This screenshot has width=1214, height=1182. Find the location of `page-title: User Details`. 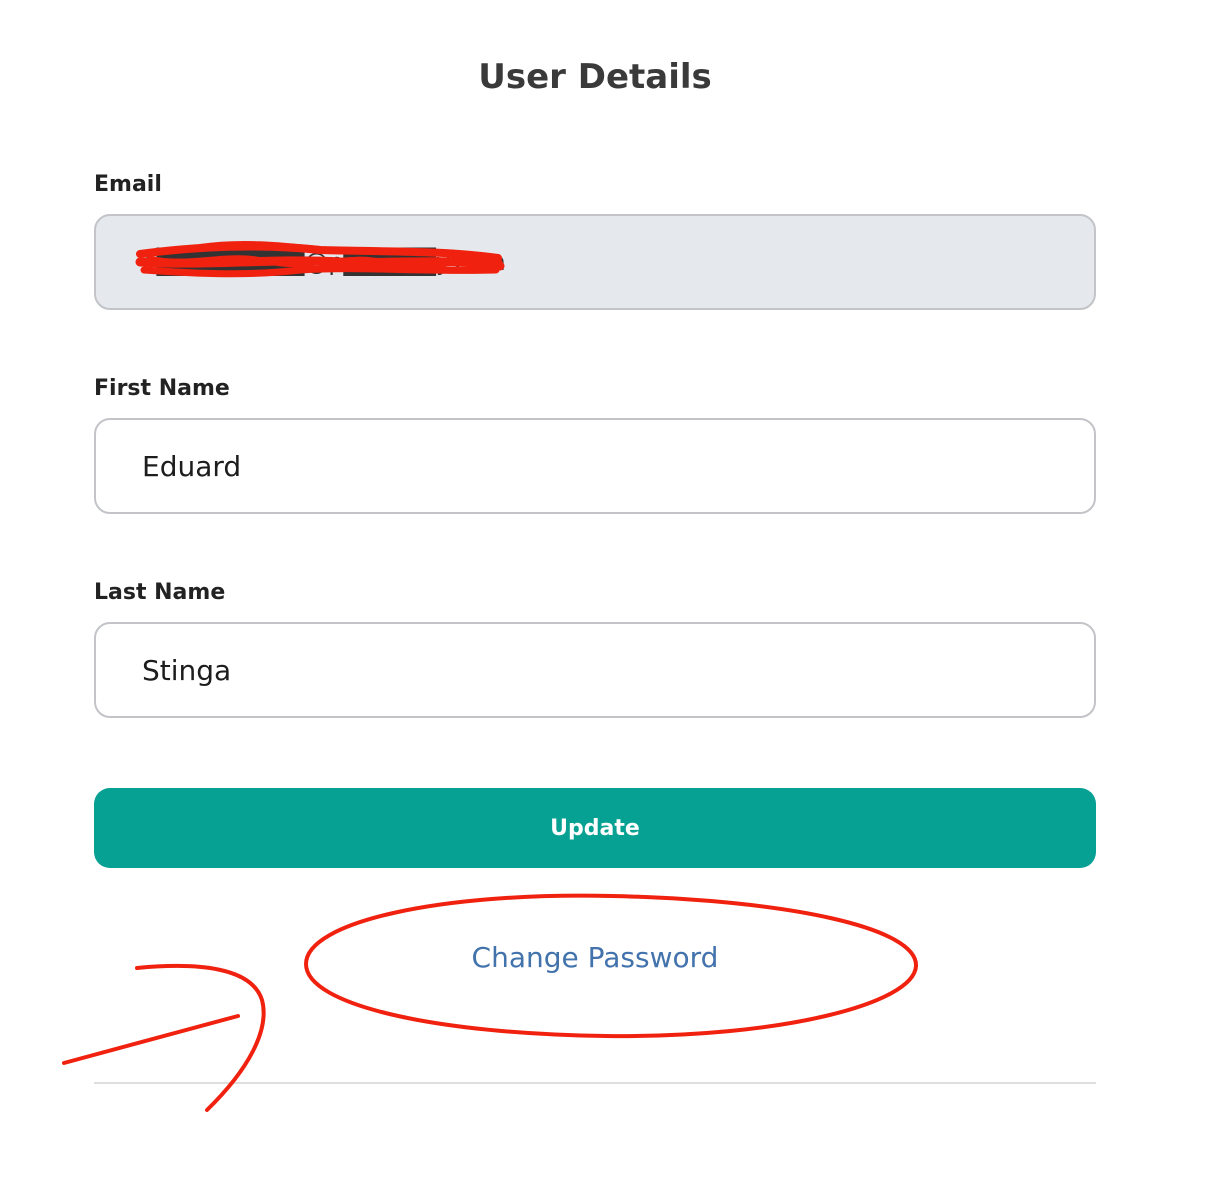

page-title: User Details is located at coordinates (595, 77).